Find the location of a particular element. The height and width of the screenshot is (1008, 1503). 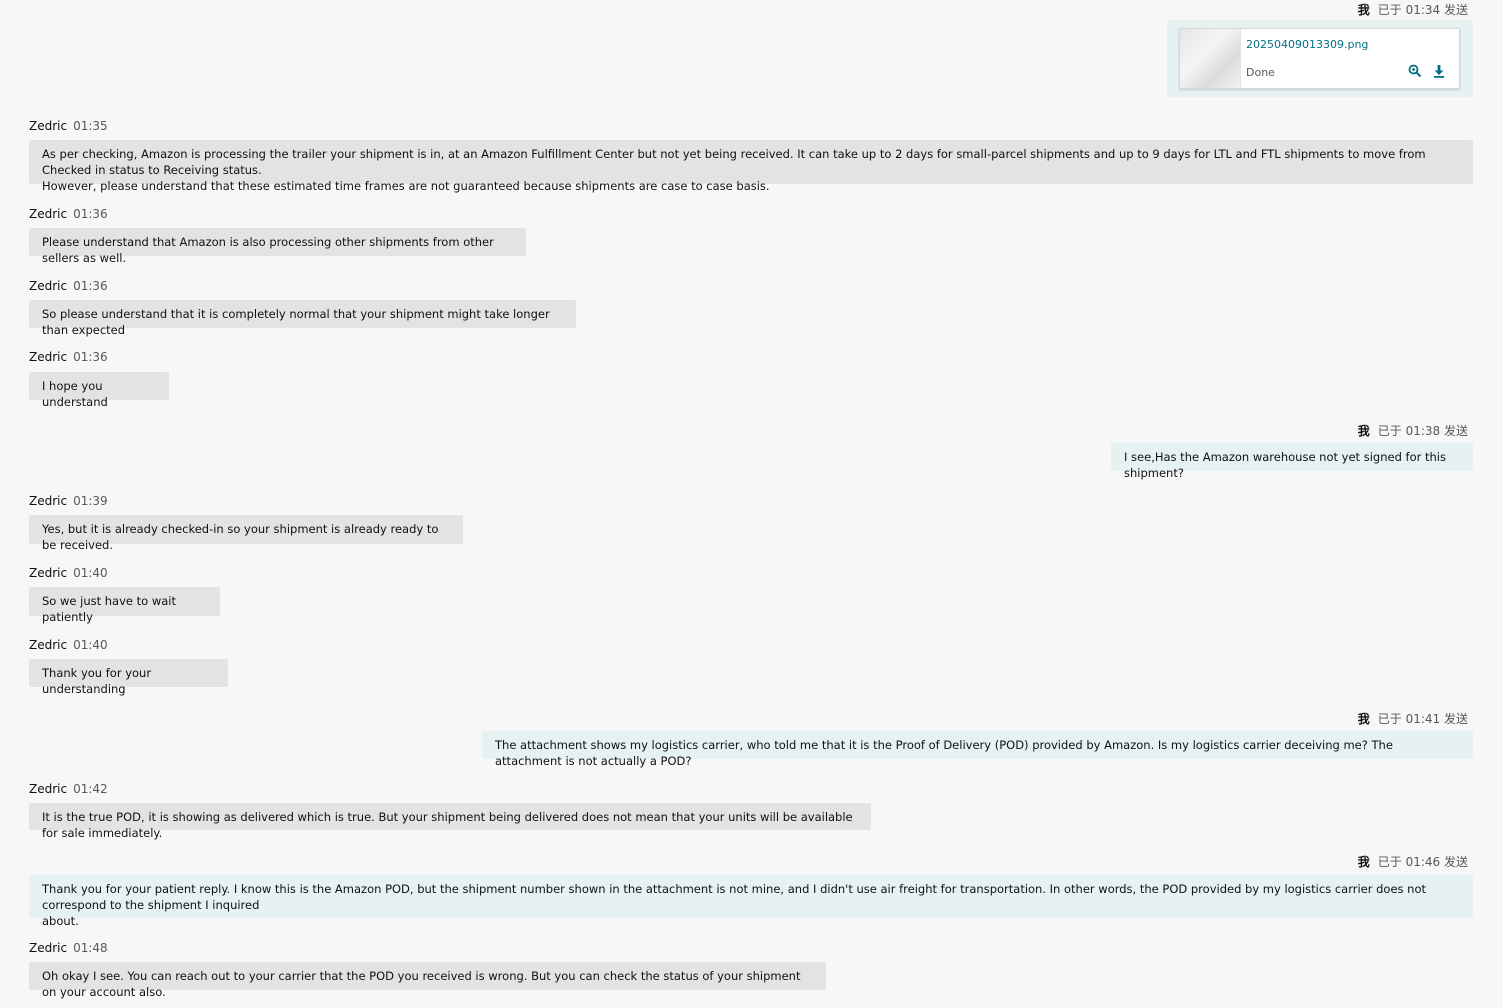

message-time: 01:48 is located at coordinates (90, 948).